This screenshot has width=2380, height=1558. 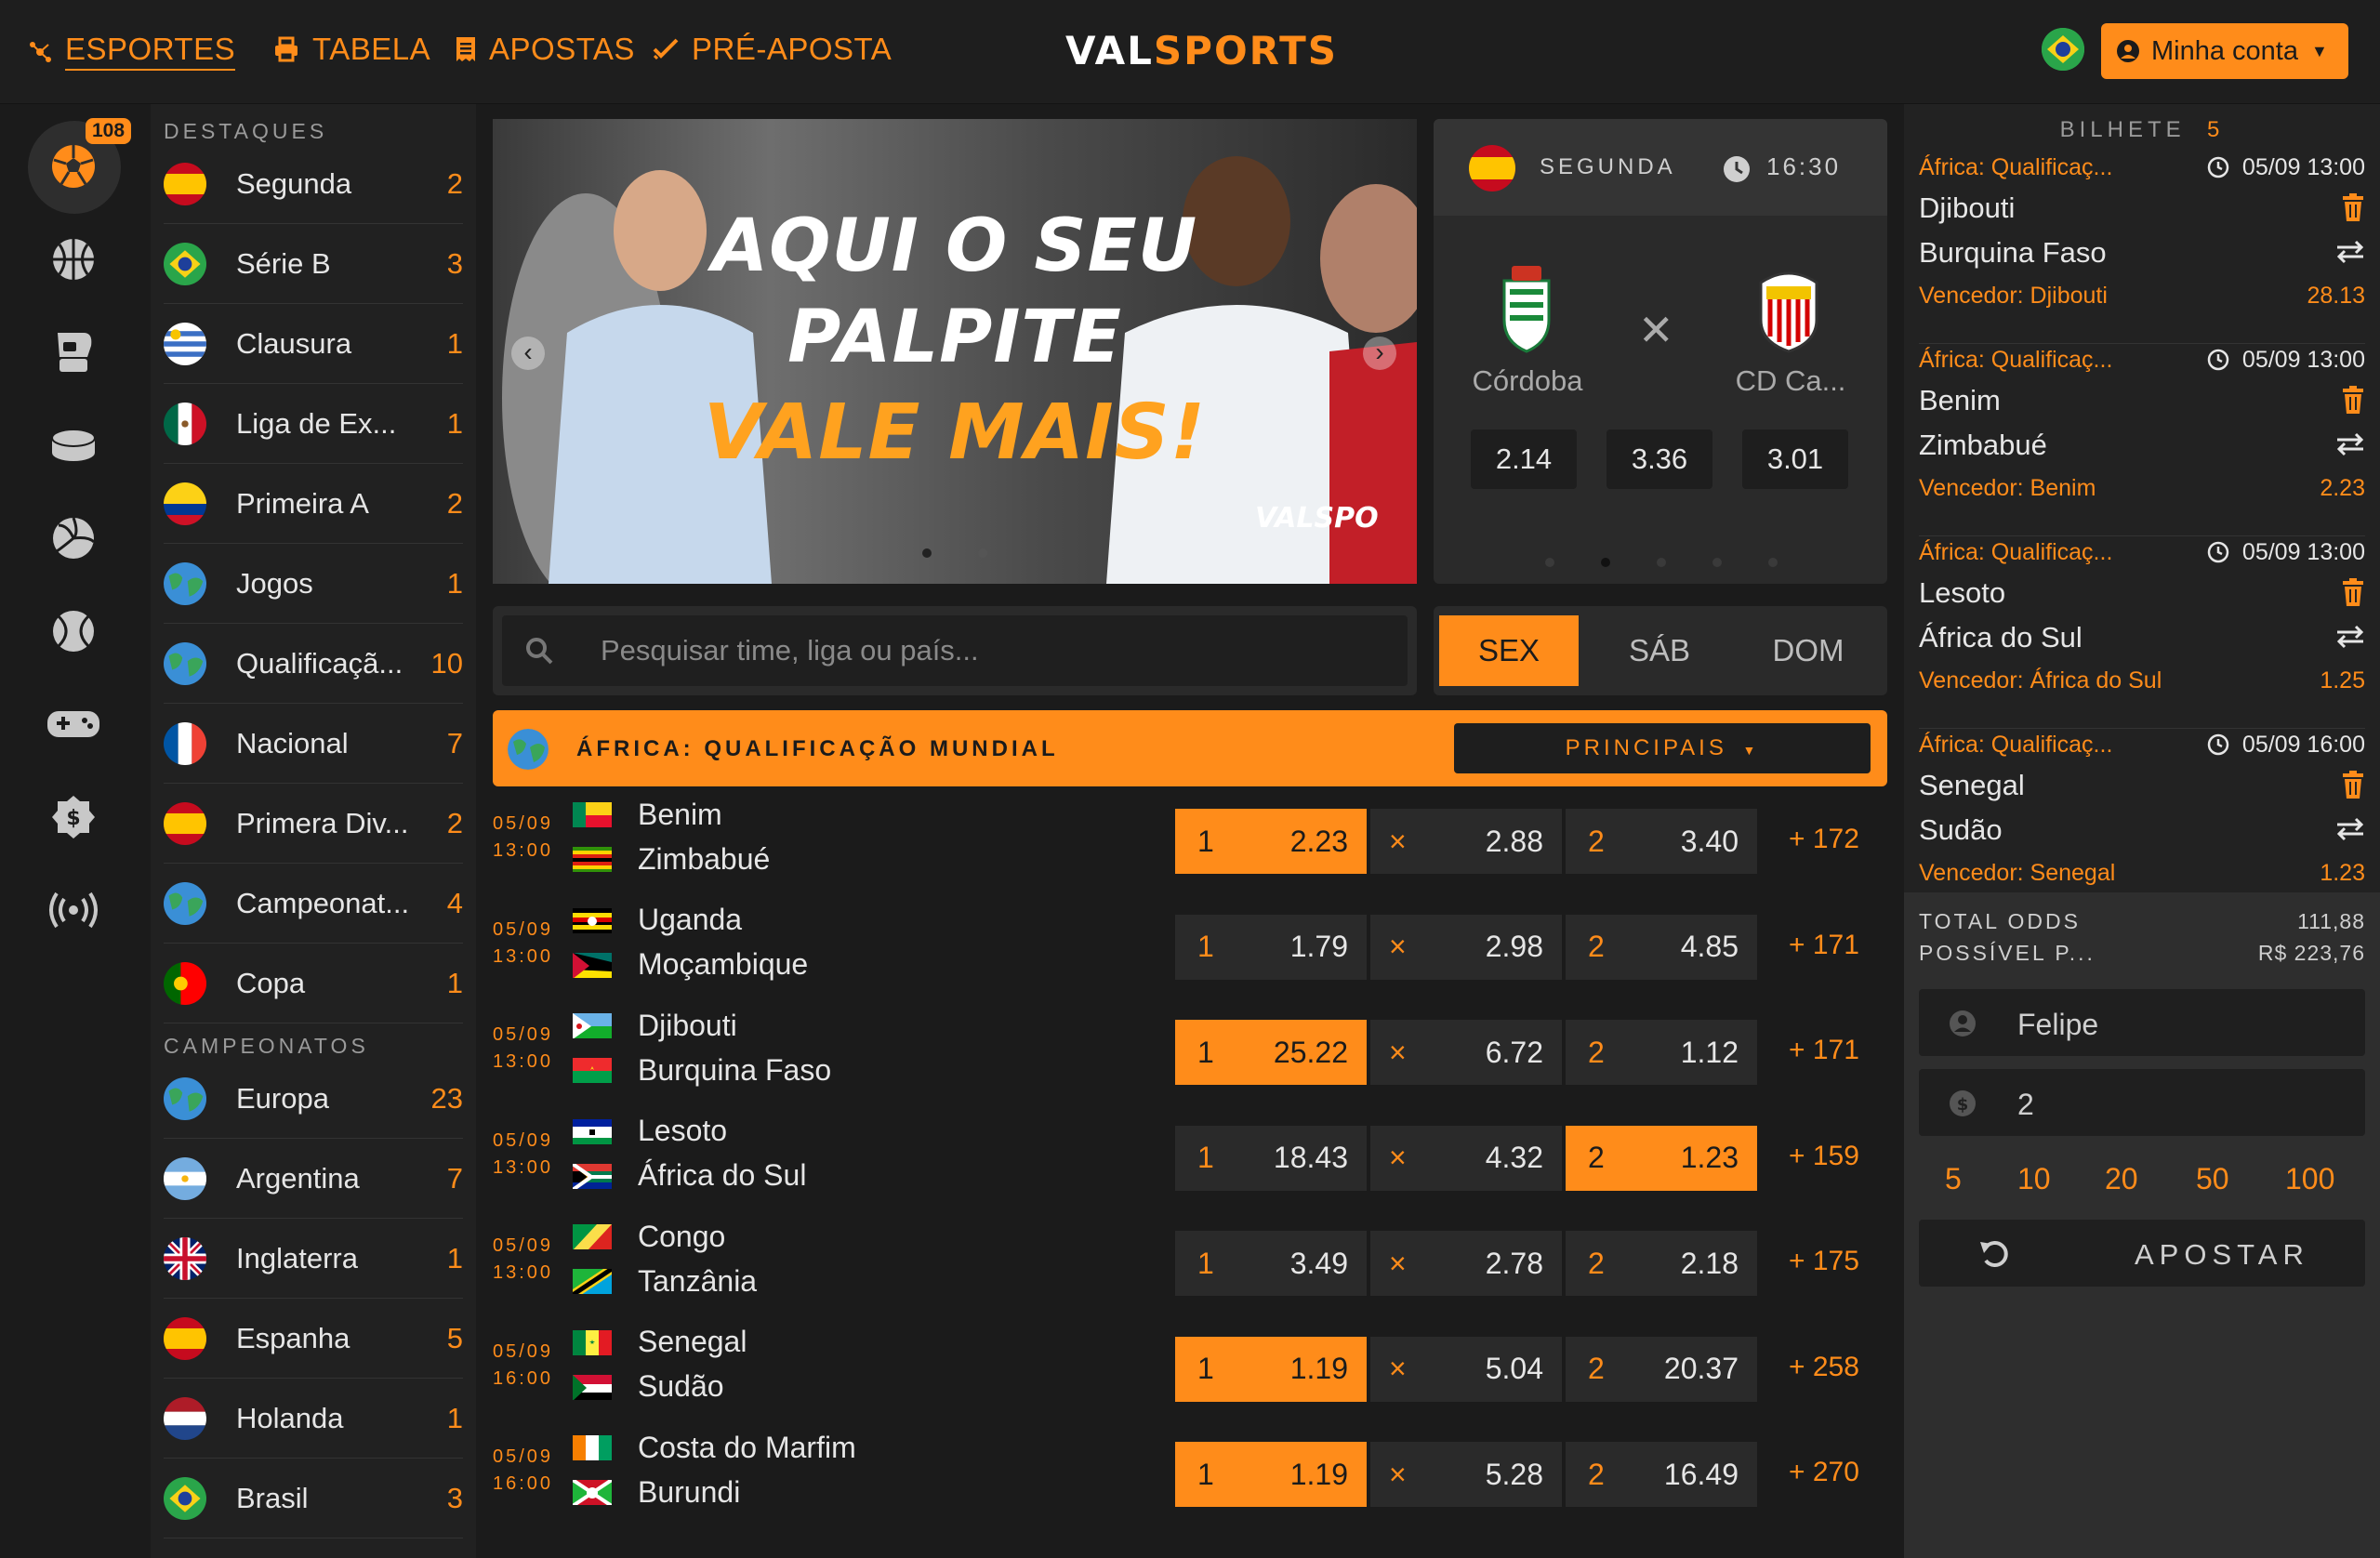 I want to click on more-markets-link: + 159, so click(x=1824, y=1156).